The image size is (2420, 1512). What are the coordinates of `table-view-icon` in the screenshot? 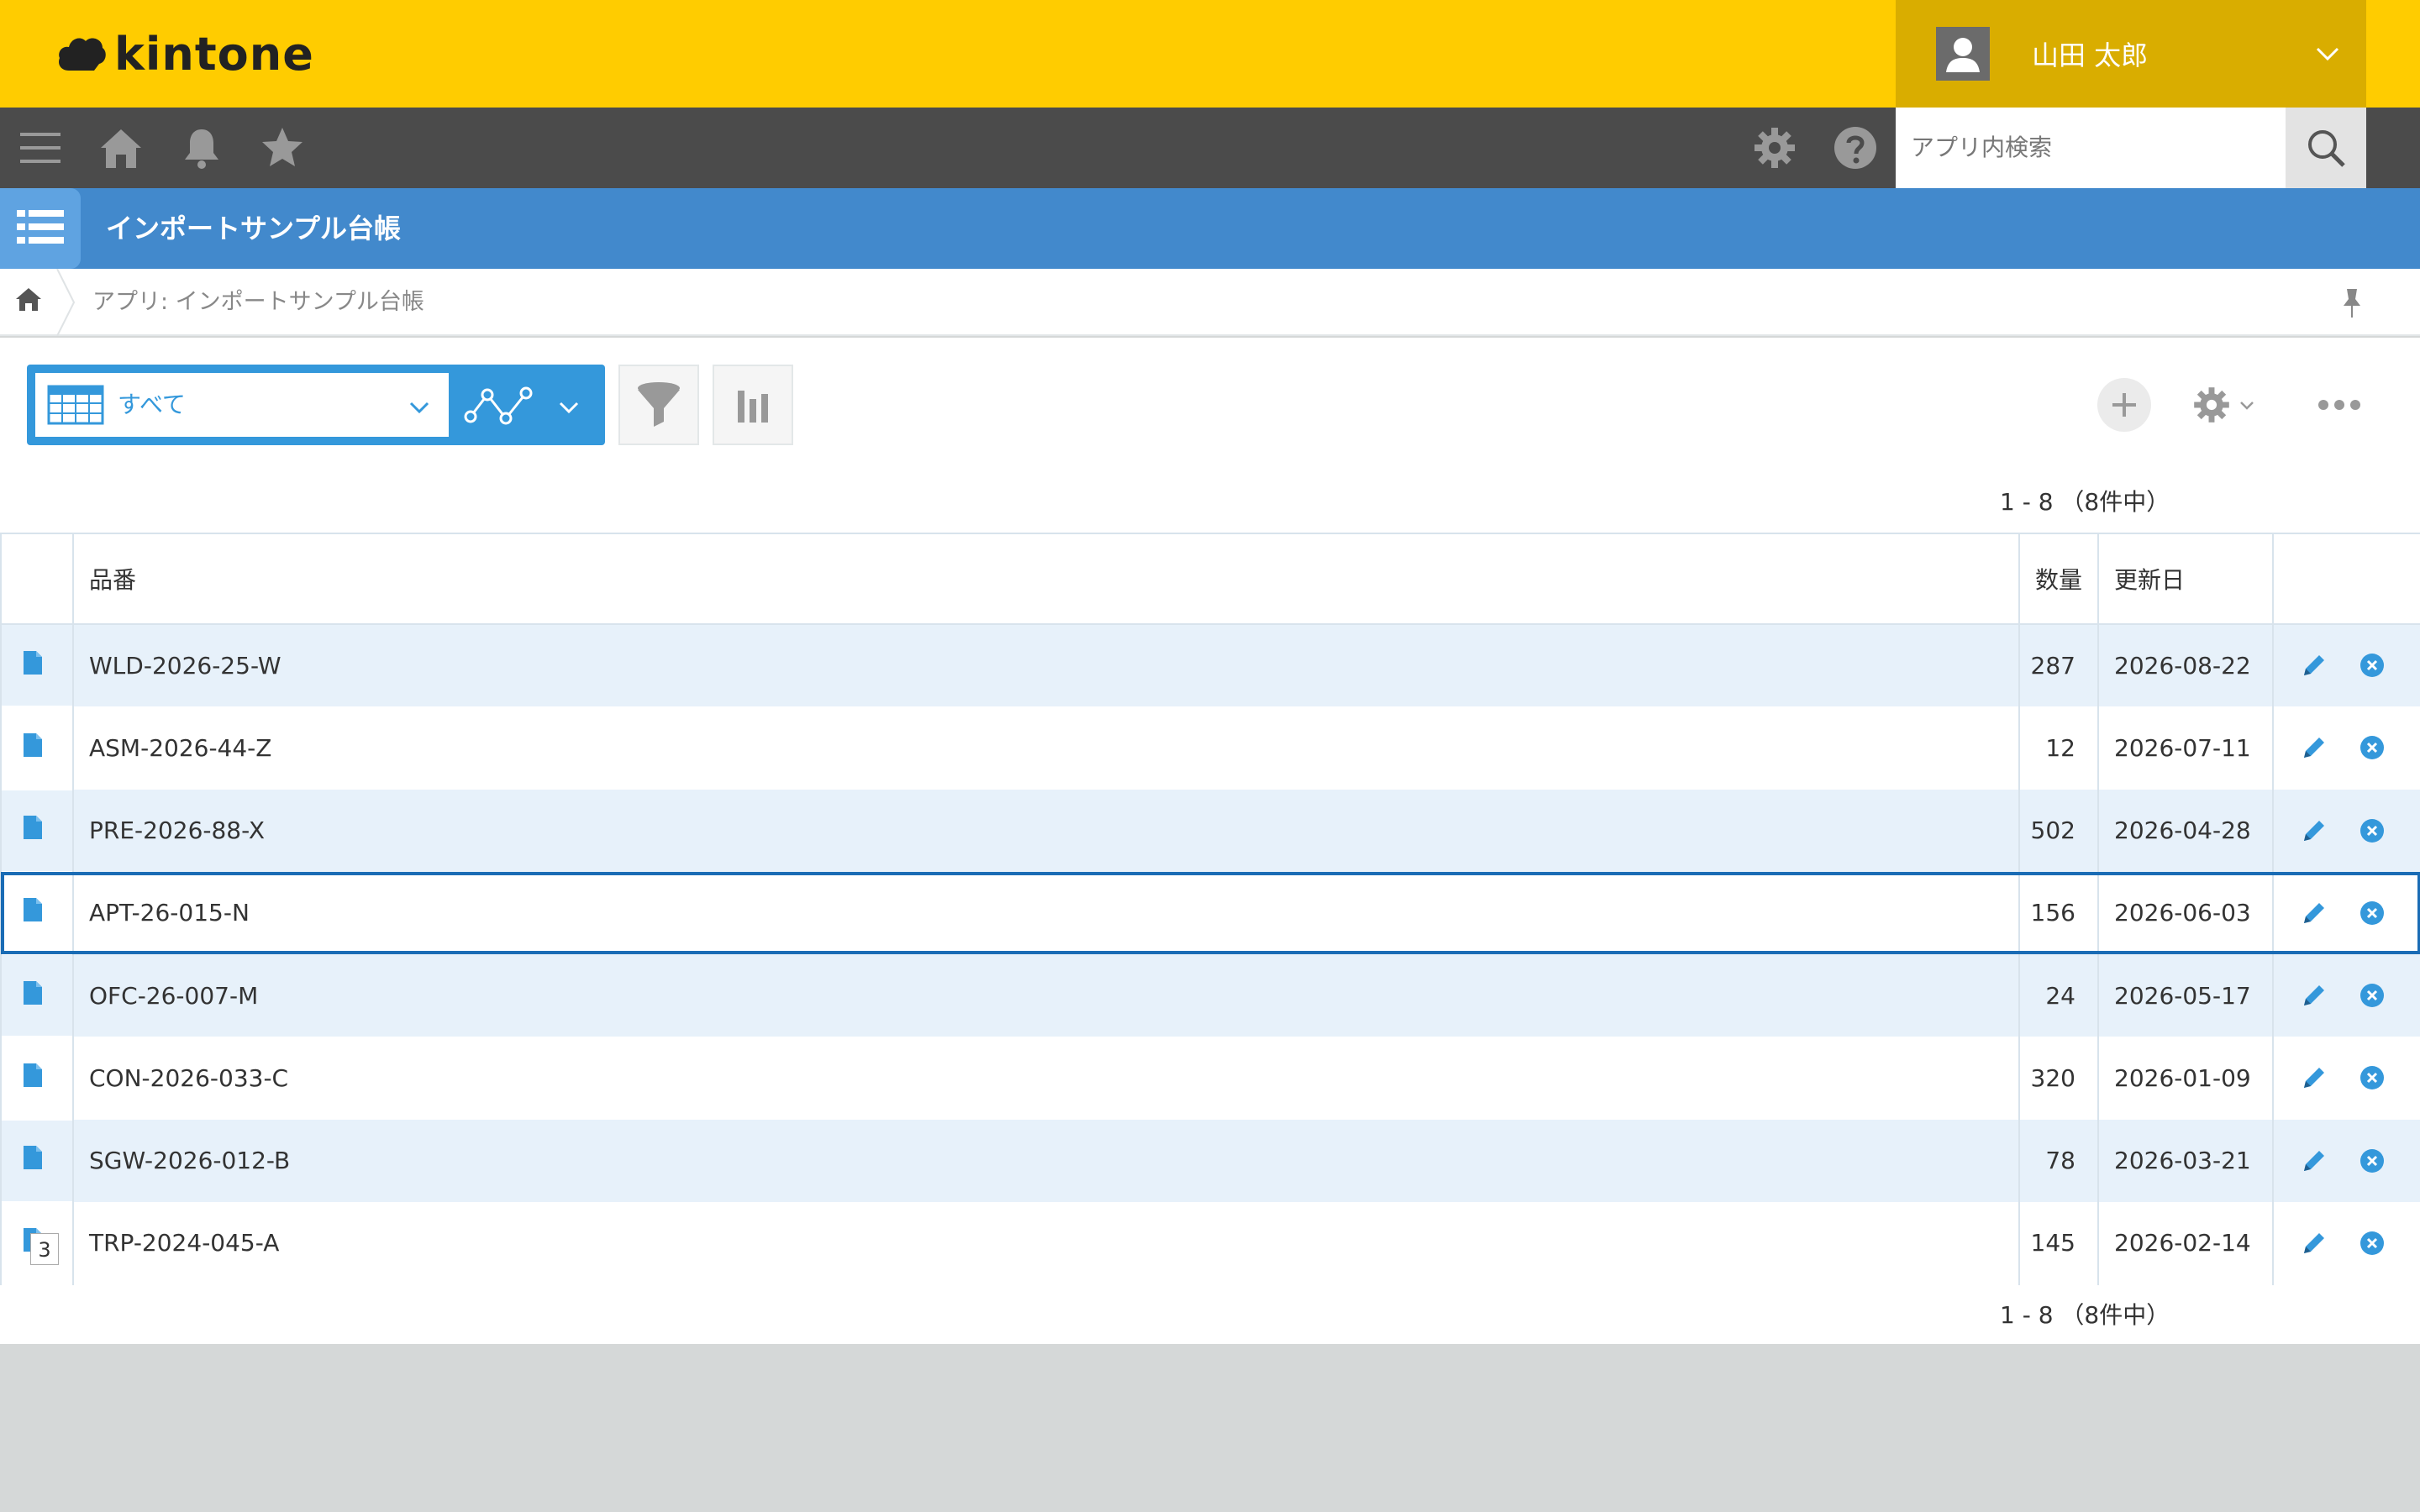 It's located at (75, 405).